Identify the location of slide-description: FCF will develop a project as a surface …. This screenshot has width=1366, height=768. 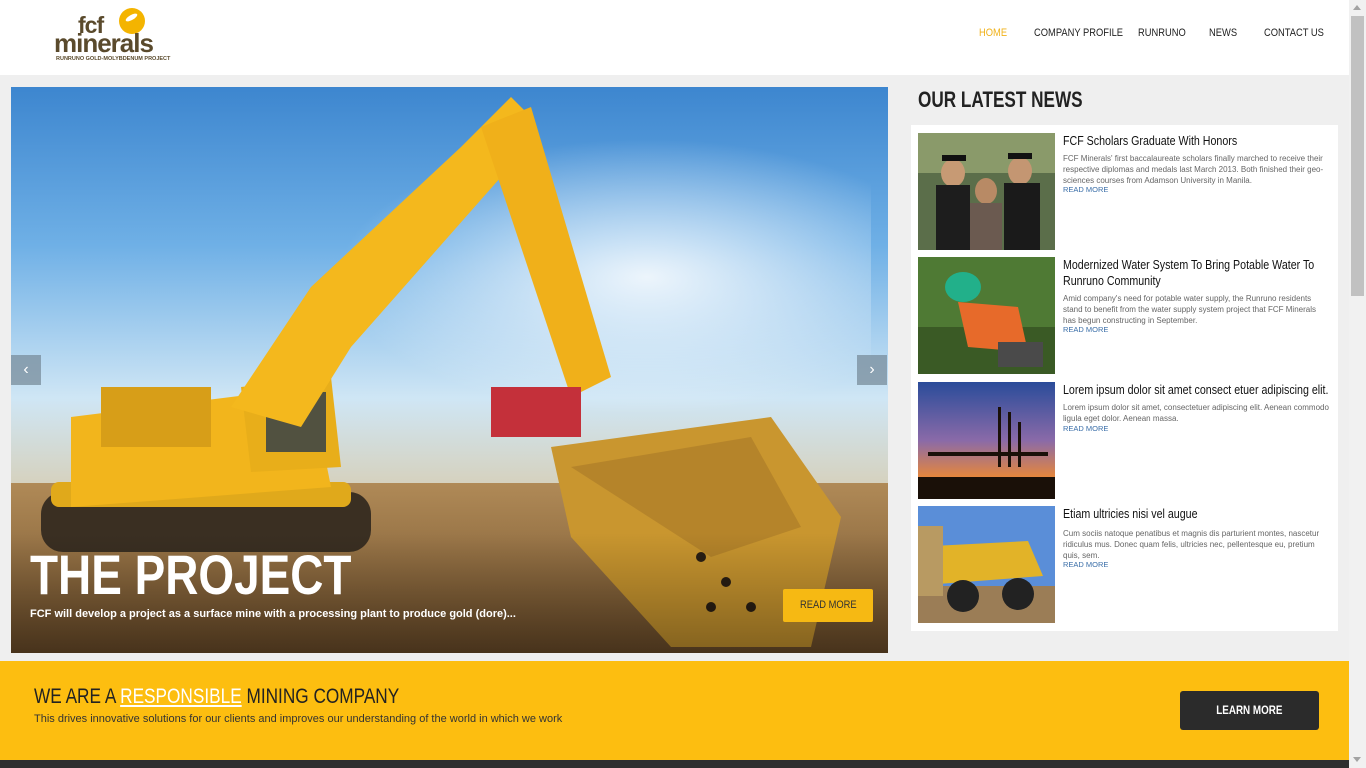
(273, 614).